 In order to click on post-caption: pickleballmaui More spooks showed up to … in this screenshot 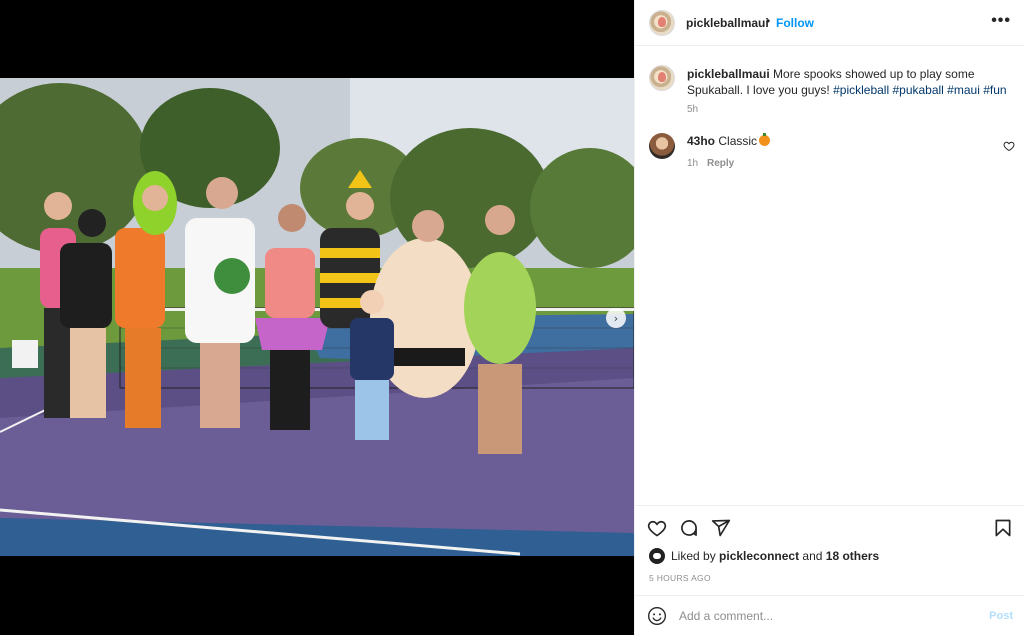, I will do `click(852, 82)`.